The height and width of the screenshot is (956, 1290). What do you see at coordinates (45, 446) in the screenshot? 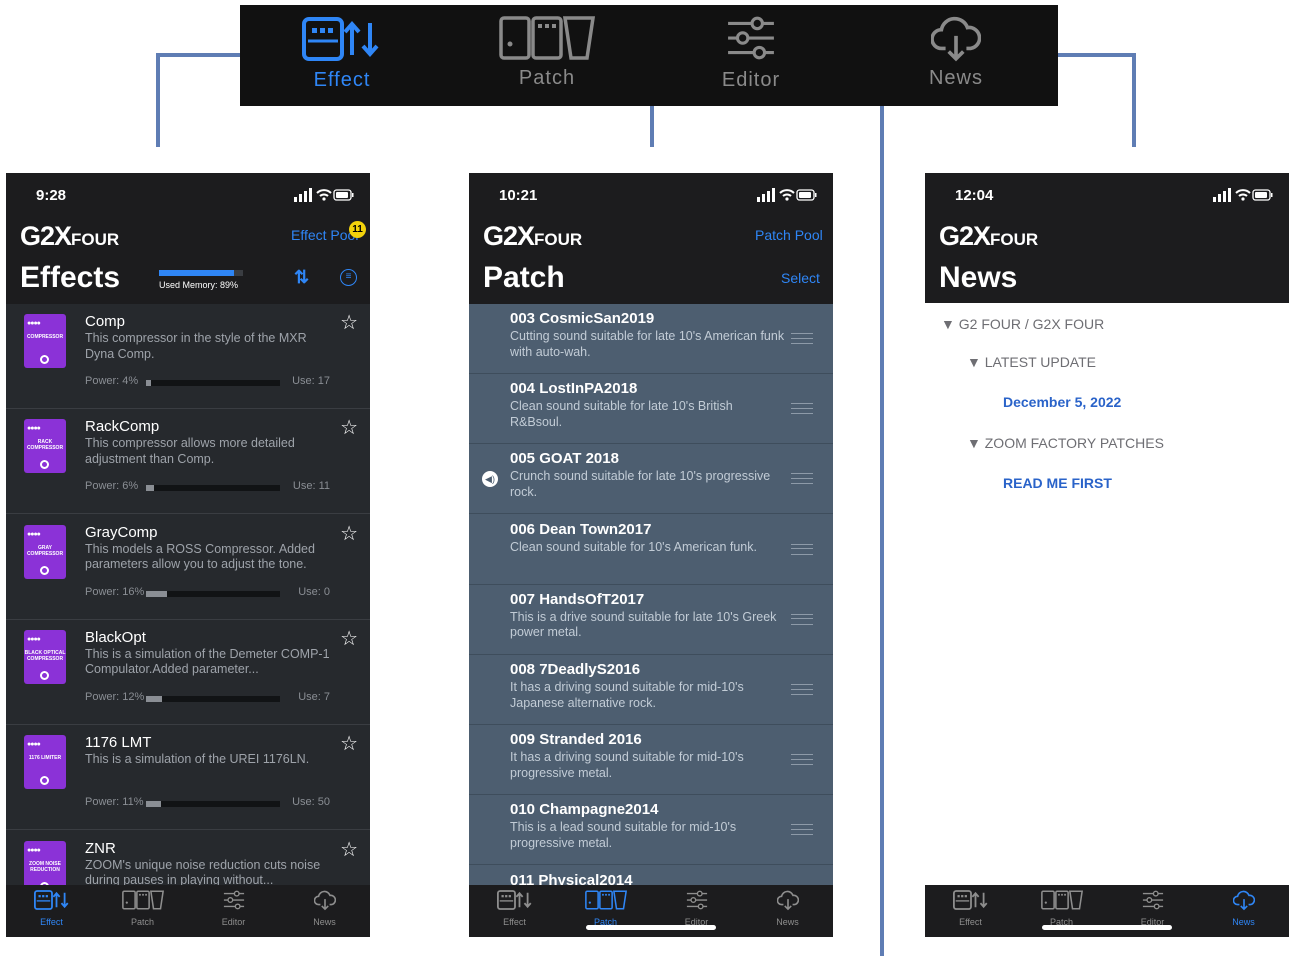
I see `pedal-icon: ●●●● RACK COMPRESSOR` at bounding box center [45, 446].